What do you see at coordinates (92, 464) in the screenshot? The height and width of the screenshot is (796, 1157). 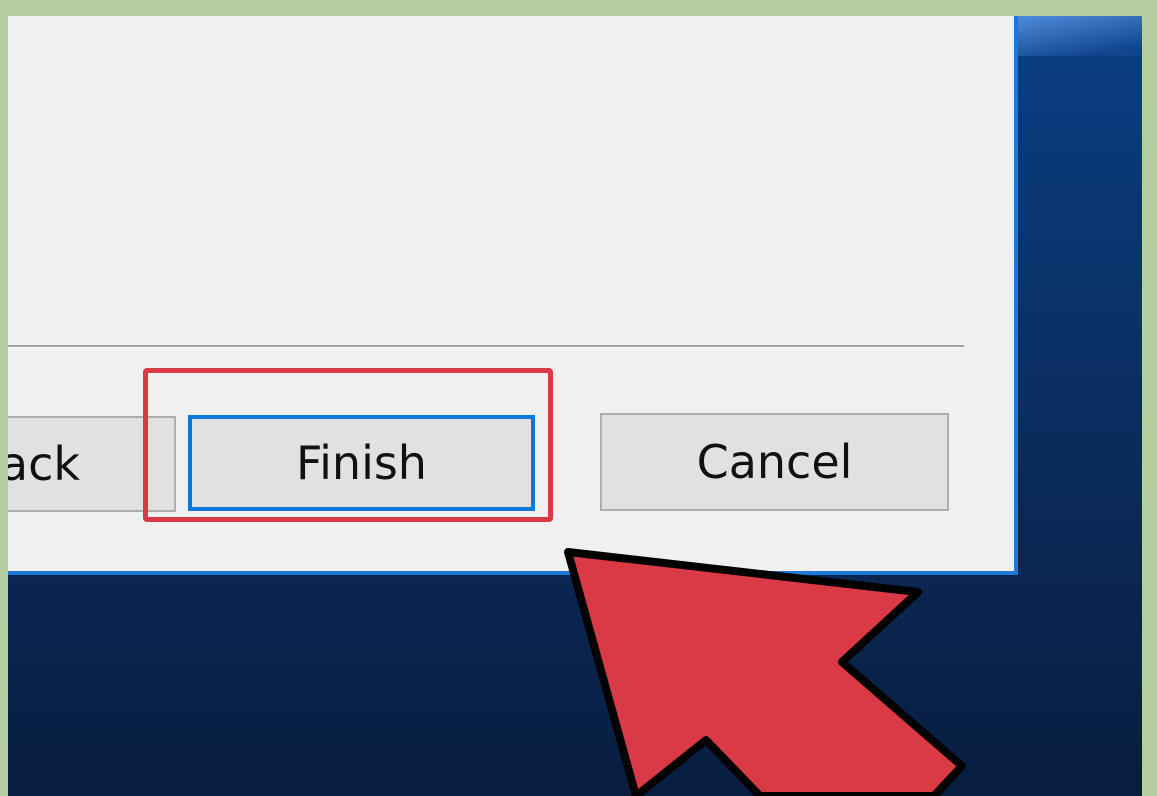 I see `back-button: ack` at bounding box center [92, 464].